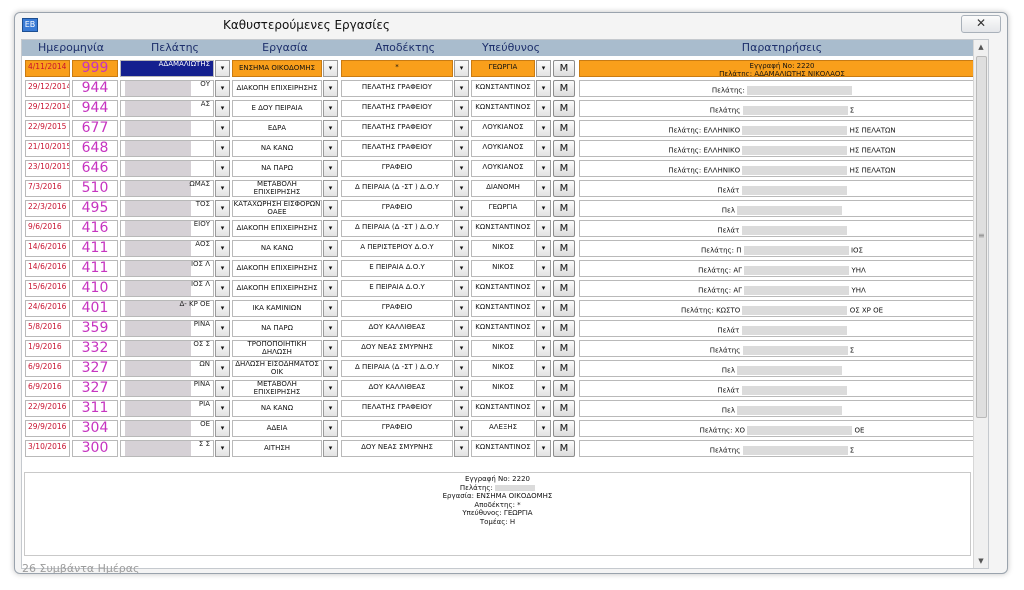  Describe the element at coordinates (47, 428) in the screenshot. I see `date-cell: 29/9/2016` at that location.